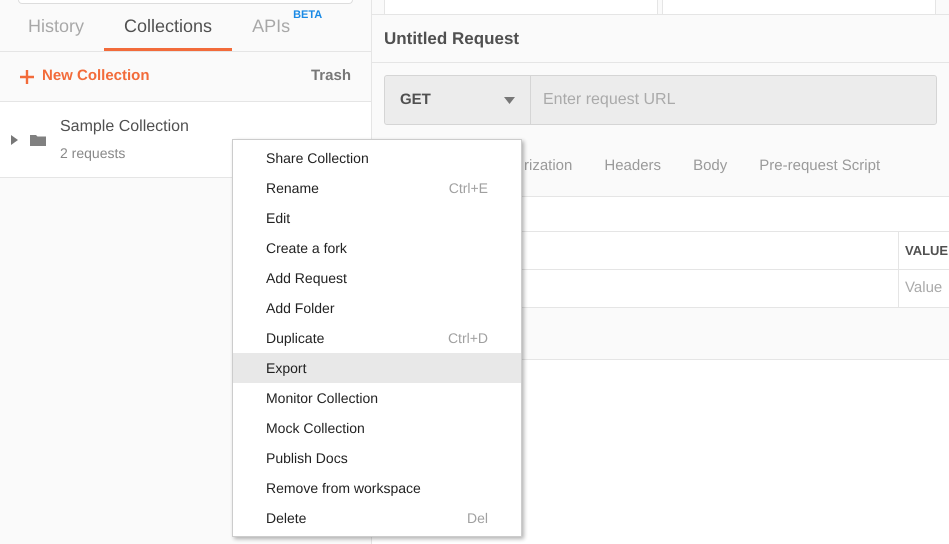 This screenshot has height=544, width=949. What do you see at coordinates (377, 488) in the screenshot?
I see `menu-item: Remove from workspace` at bounding box center [377, 488].